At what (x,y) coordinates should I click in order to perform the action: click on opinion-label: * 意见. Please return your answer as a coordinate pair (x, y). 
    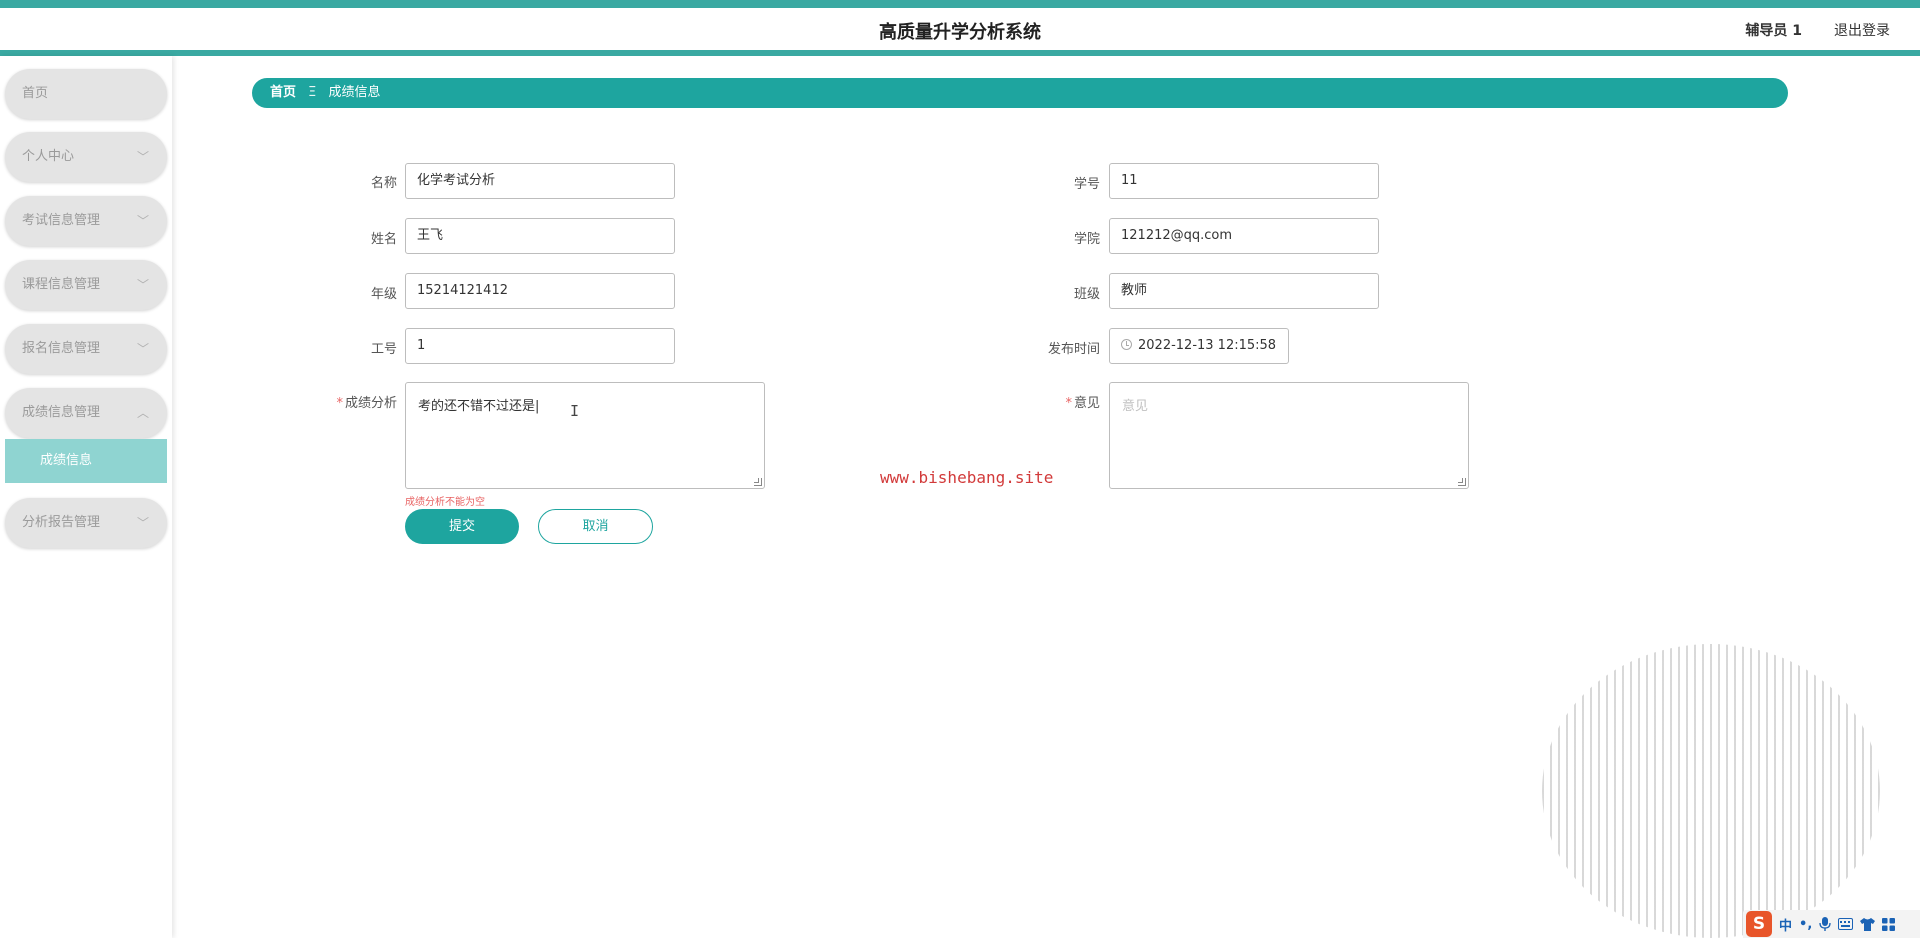
    Looking at the image, I should click on (1035, 401).